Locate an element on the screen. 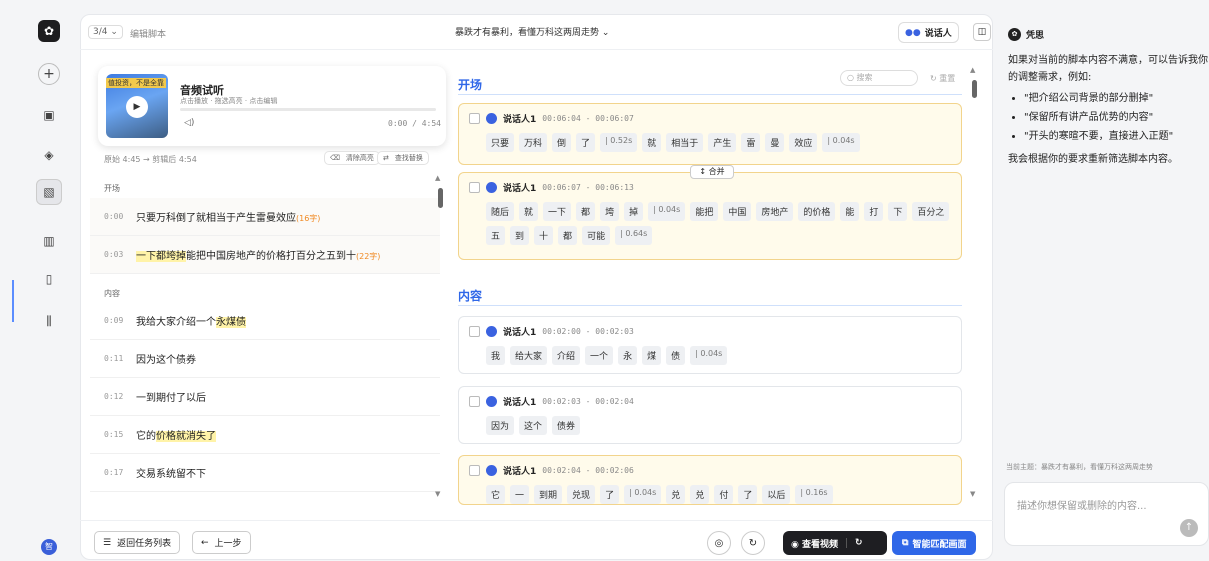 The width and height of the screenshot is (1209, 561). word-token: 掉 is located at coordinates (634, 211).